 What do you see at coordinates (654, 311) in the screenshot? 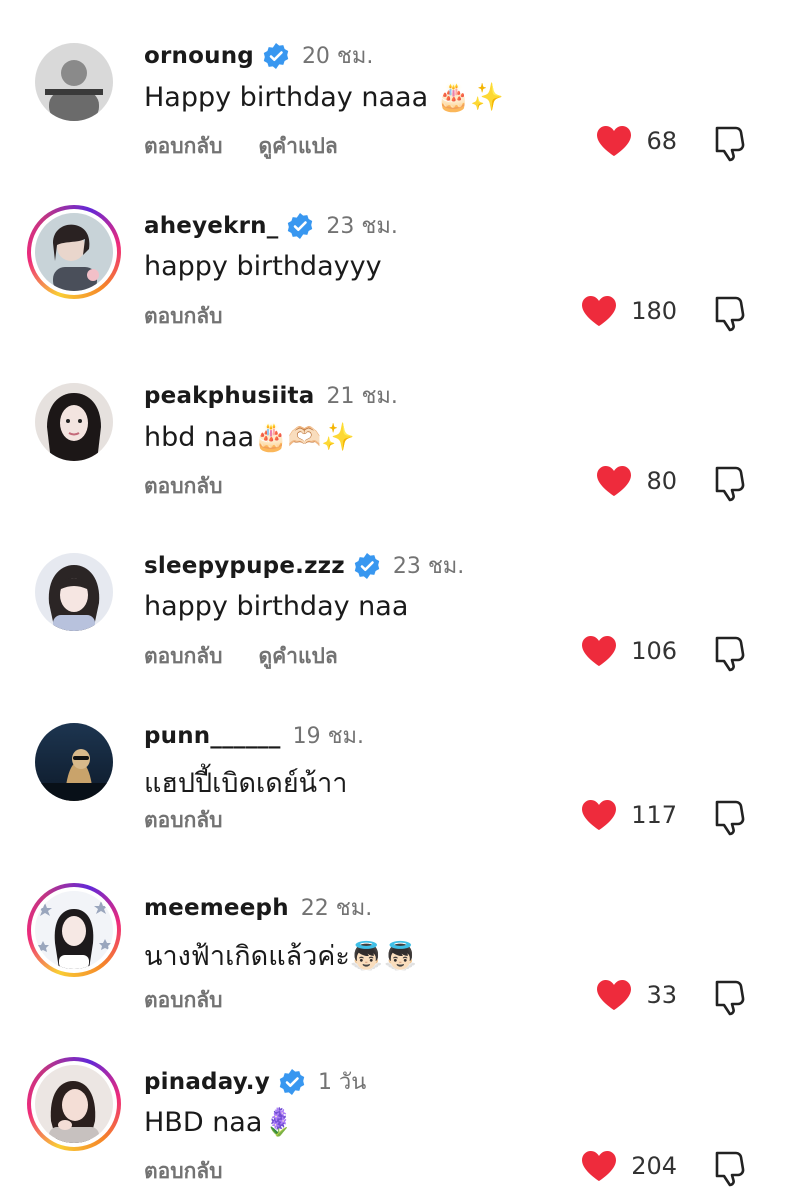
I see `like-count: 180` at bounding box center [654, 311].